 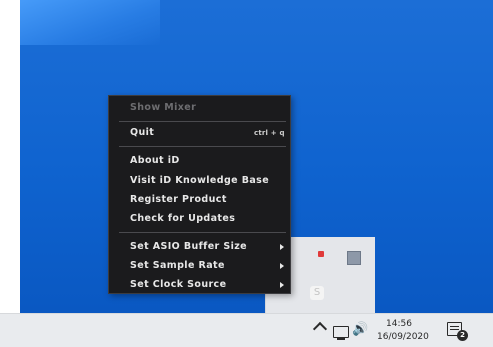 What do you see at coordinates (360, 329) in the screenshot?
I see `volume-icon: 🔊` at bounding box center [360, 329].